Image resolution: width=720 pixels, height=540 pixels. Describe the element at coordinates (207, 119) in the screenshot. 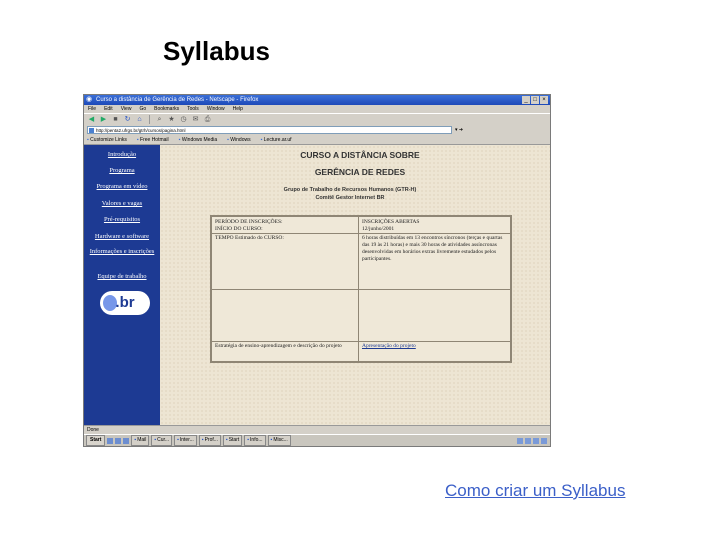

I see `print-icon: ⎙` at that location.